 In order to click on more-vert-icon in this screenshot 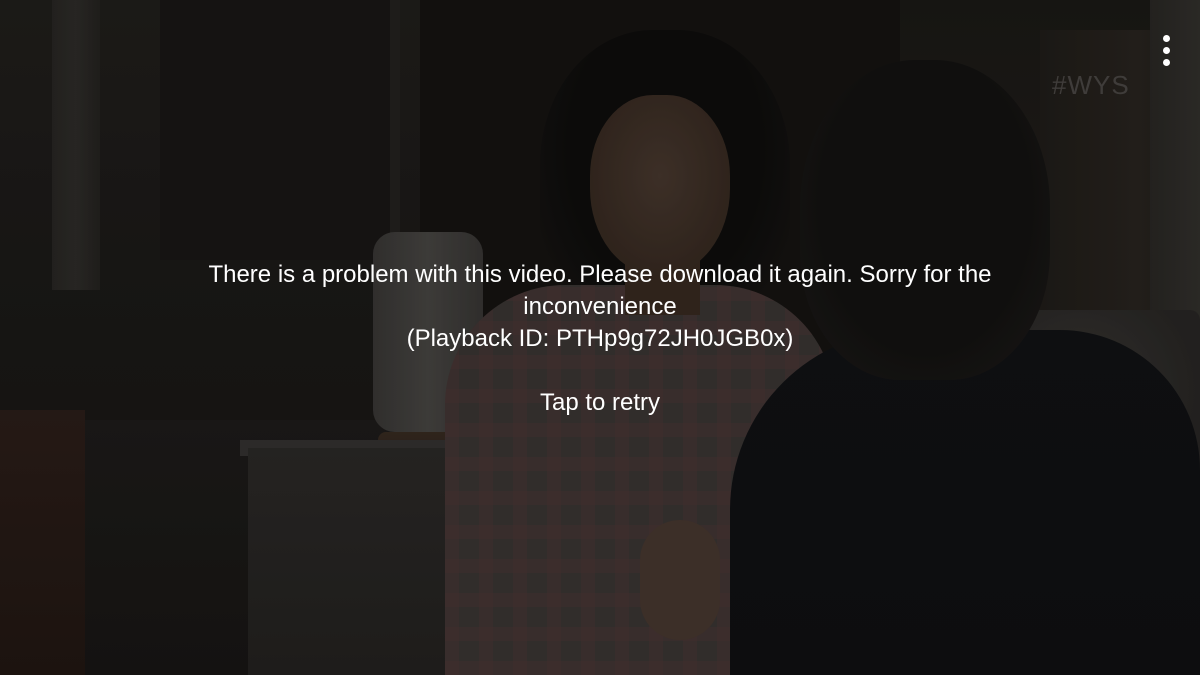, I will do `click(1166, 38)`.